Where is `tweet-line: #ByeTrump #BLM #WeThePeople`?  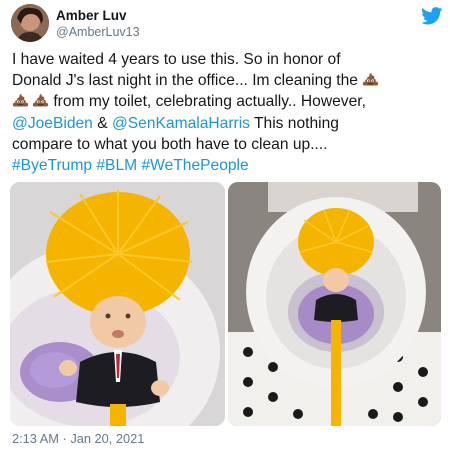
tweet-line: #ByeTrump #BLM #WeThePeople is located at coordinates (228, 165).